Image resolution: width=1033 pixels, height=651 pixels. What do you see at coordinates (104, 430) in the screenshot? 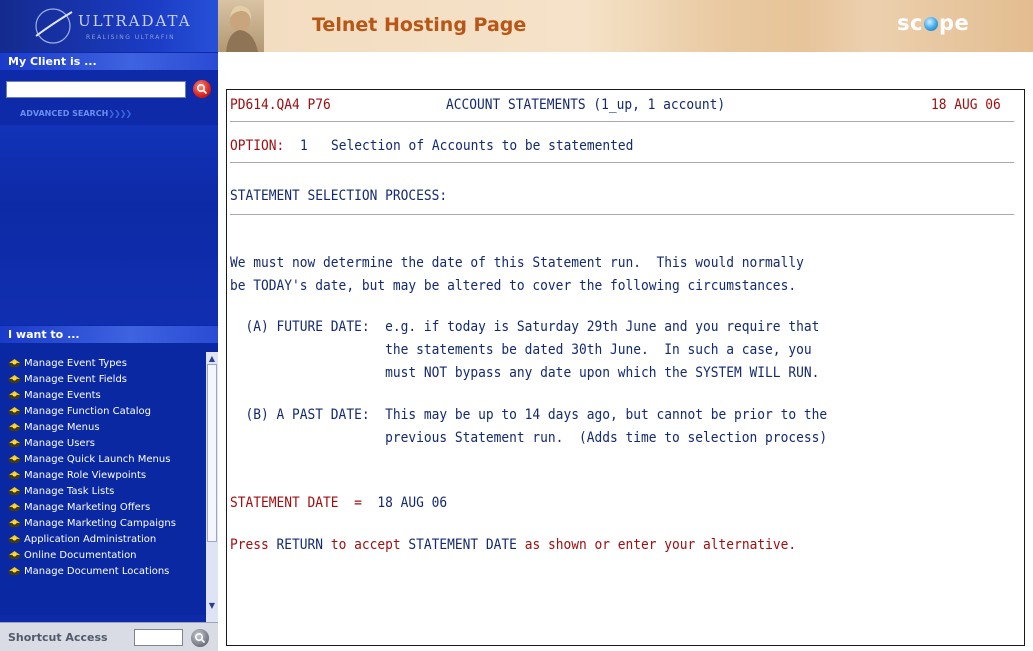
I see `task-menu-item: Manage Menus` at bounding box center [104, 430].